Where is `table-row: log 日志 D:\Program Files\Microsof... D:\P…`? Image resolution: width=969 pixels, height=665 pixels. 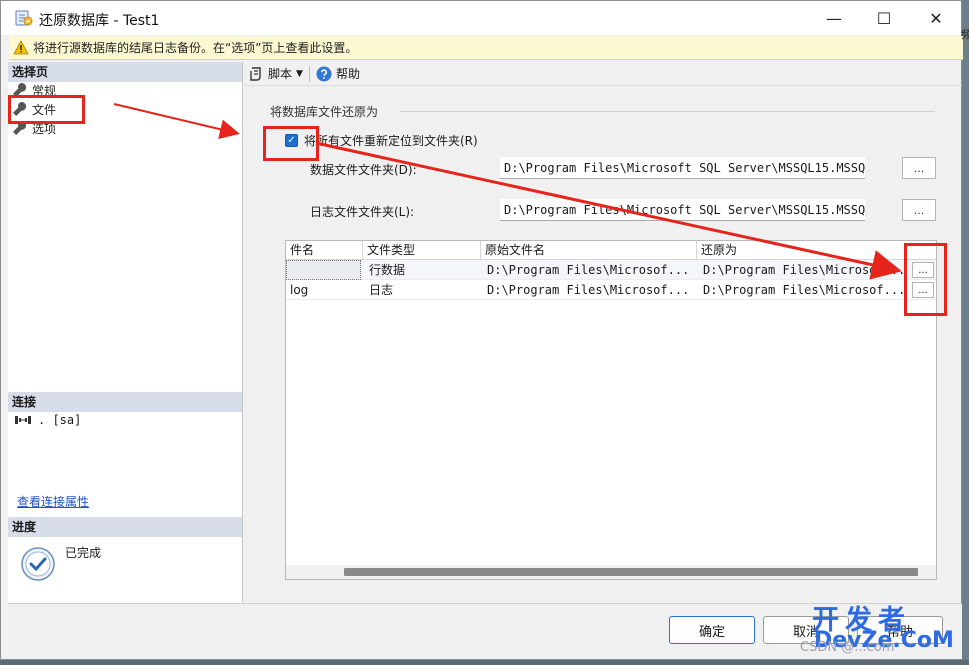 table-row: log 日志 D:\Program Files\Microsof... D:\P… is located at coordinates (611, 290).